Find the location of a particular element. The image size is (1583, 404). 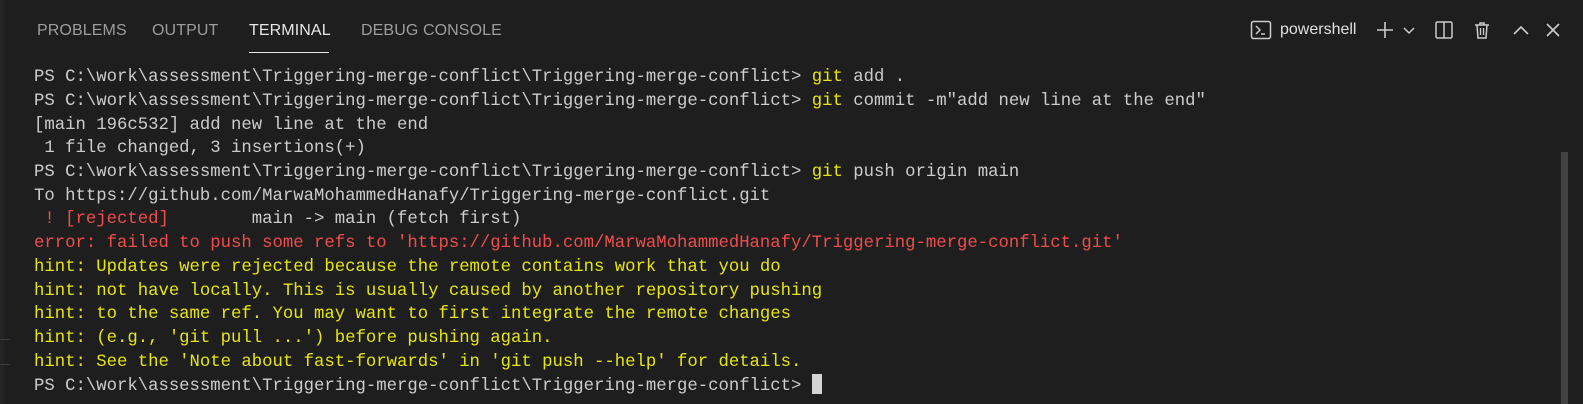

kill-terminal-button is located at coordinates (1482, 30).